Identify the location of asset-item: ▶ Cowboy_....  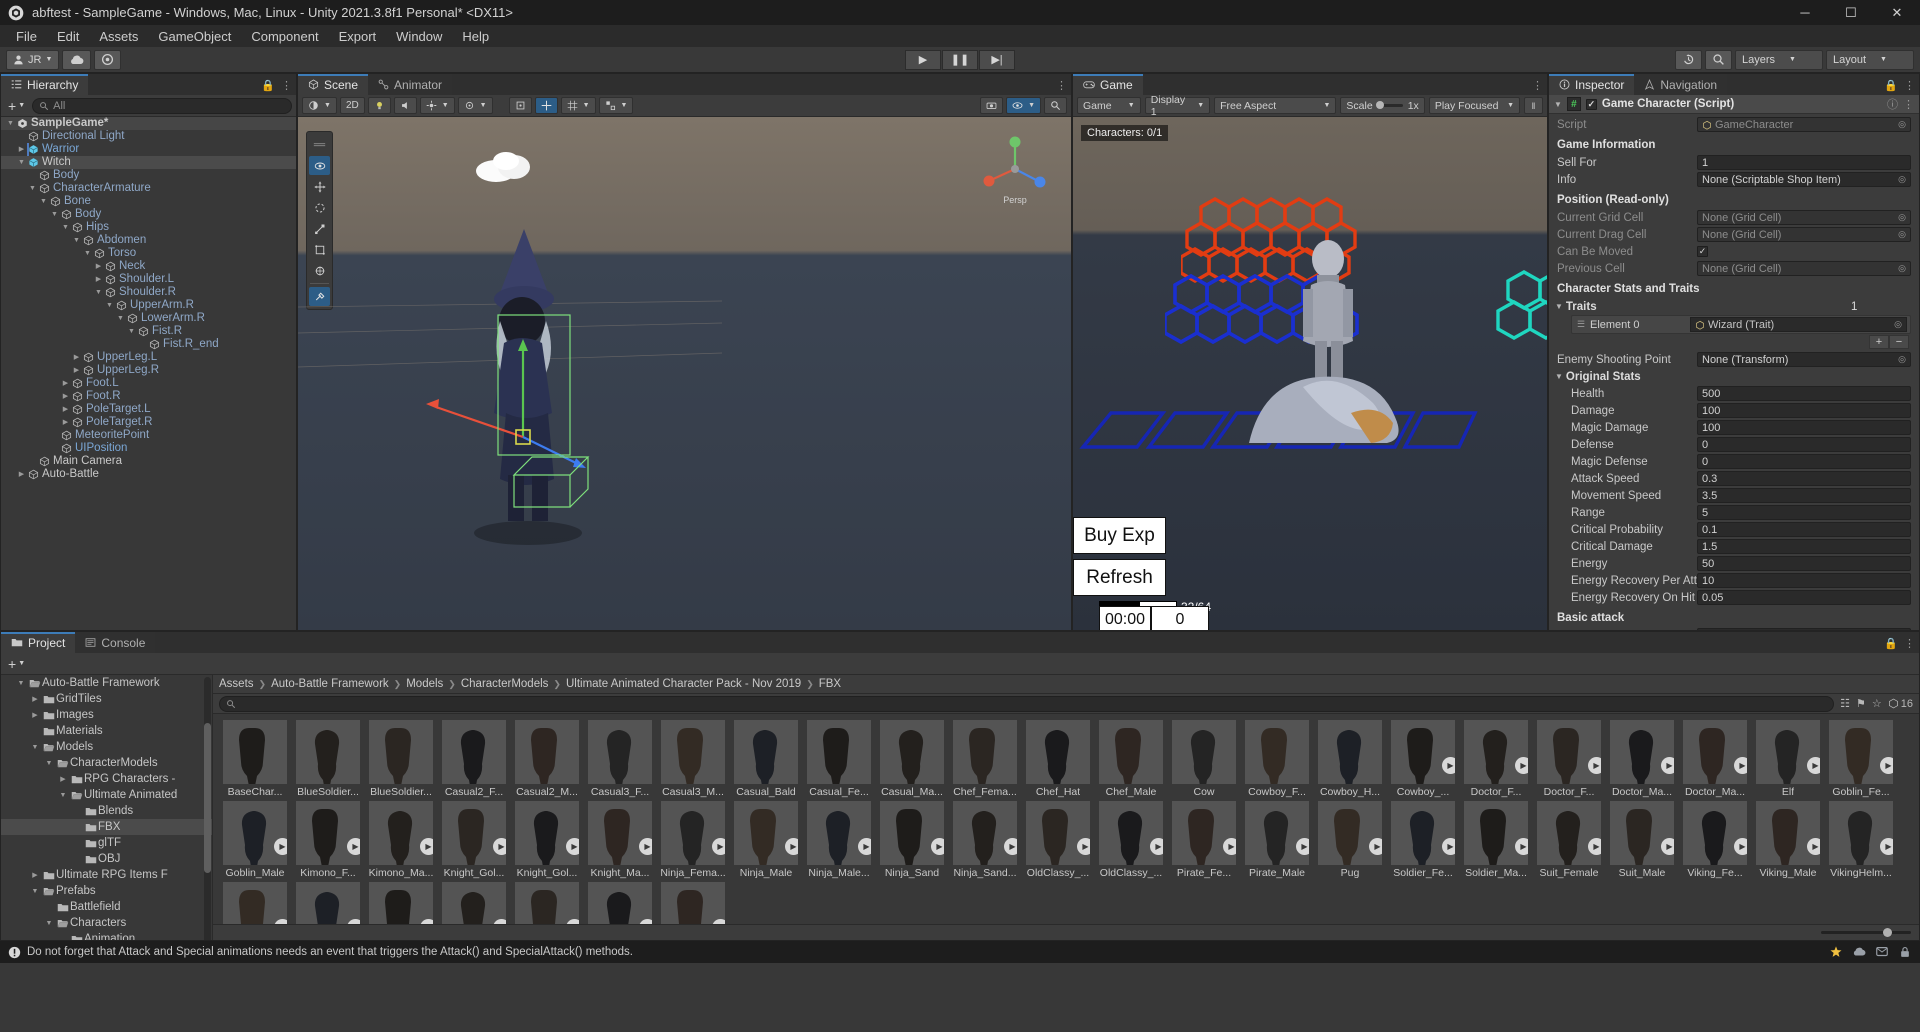
(1423, 759).